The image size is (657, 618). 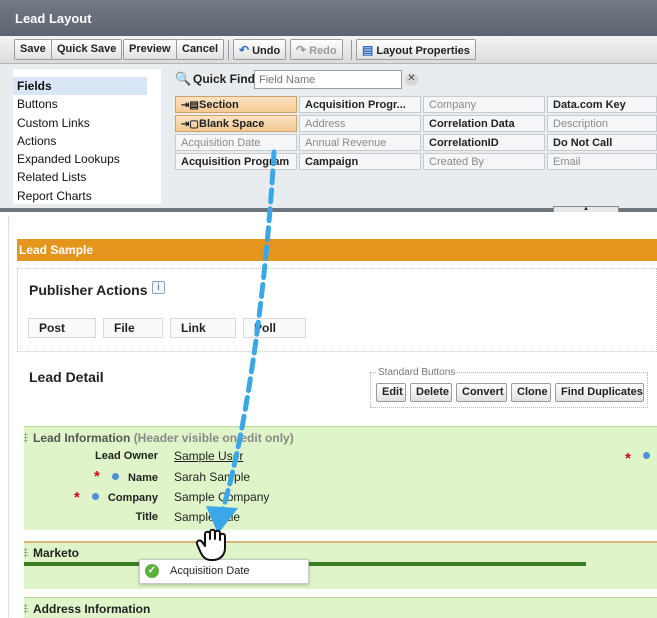 I want to click on section-icon: ⇥▤, so click(x=190, y=105).